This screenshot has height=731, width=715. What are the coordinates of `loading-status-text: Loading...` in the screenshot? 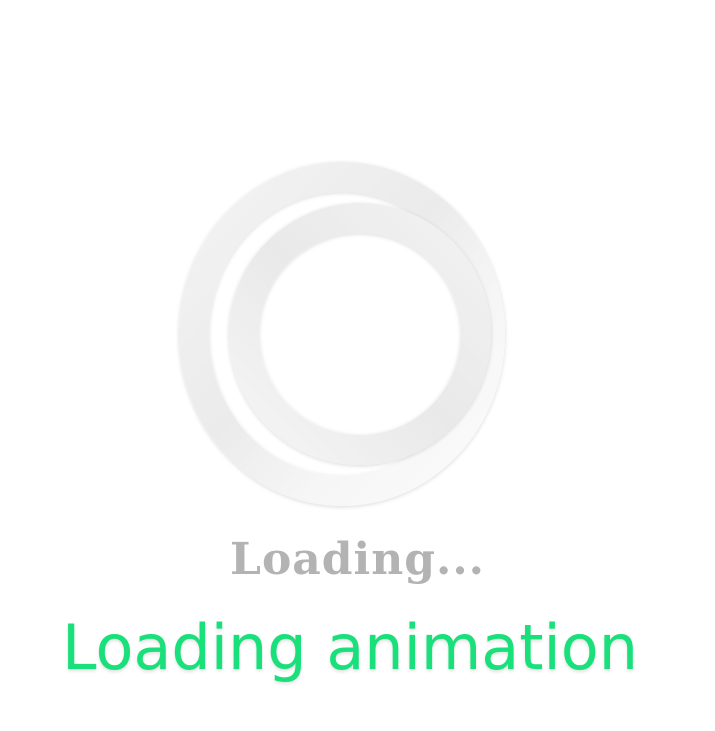 It's located at (357, 559).